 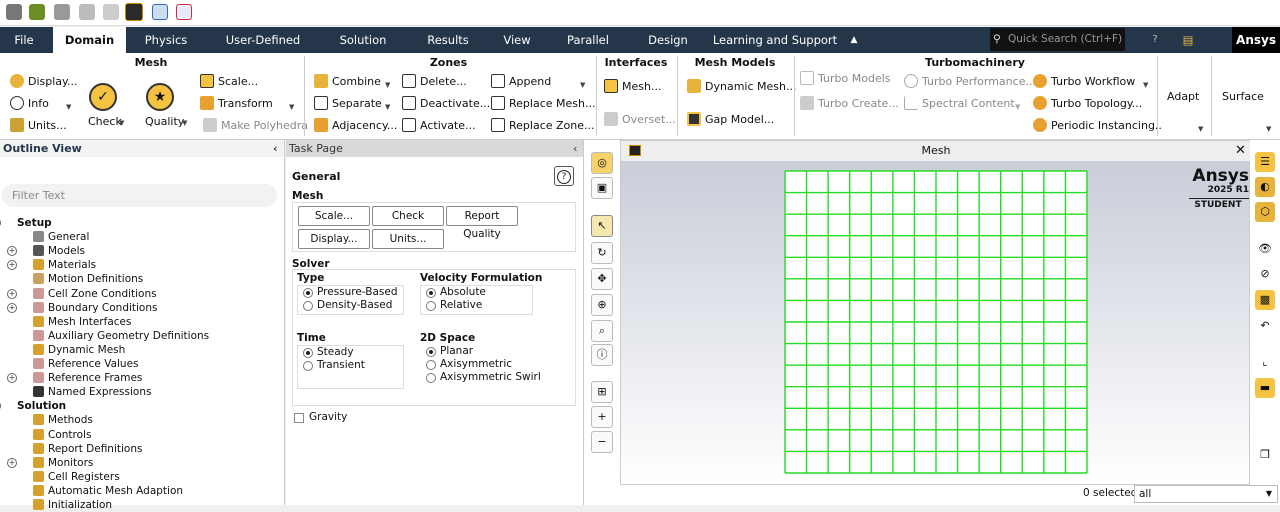 I want to click on separate-dropdown-icon: ▼, so click(x=387, y=107).